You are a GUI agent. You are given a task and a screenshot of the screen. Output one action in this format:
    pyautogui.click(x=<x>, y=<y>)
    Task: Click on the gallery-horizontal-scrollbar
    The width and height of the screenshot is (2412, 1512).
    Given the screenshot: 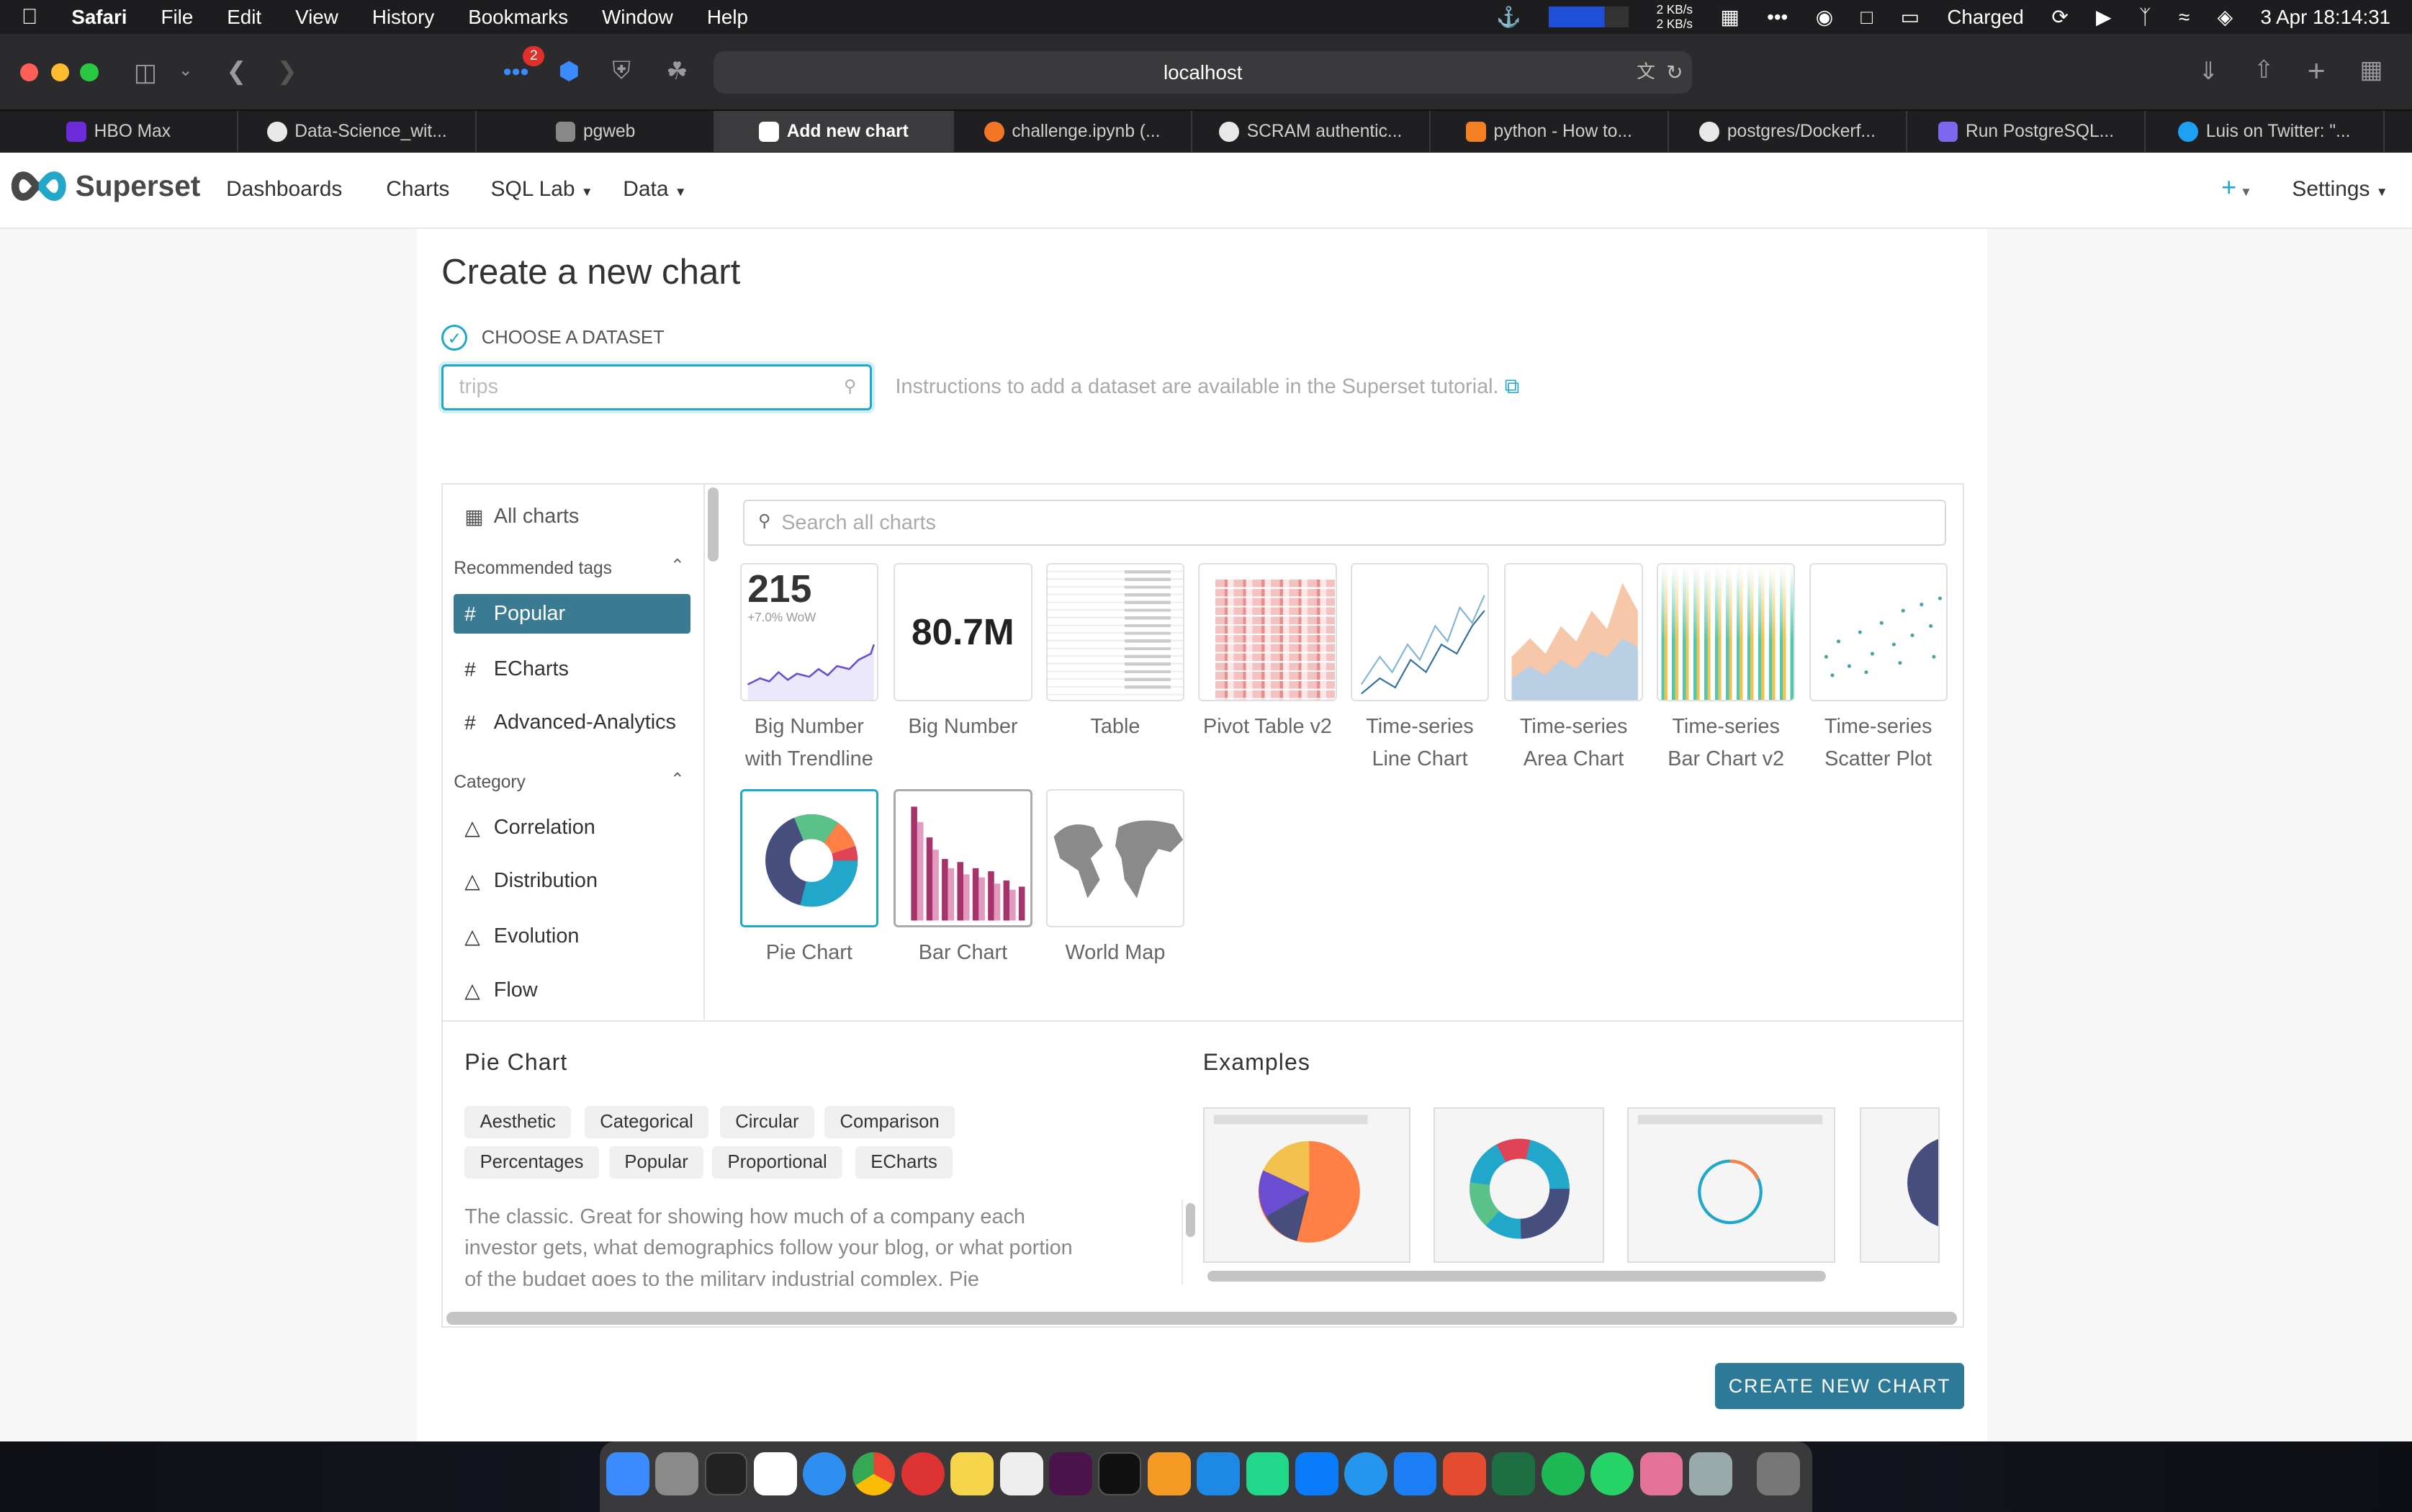 What is the action you would take?
    pyautogui.click(x=1201, y=1318)
    